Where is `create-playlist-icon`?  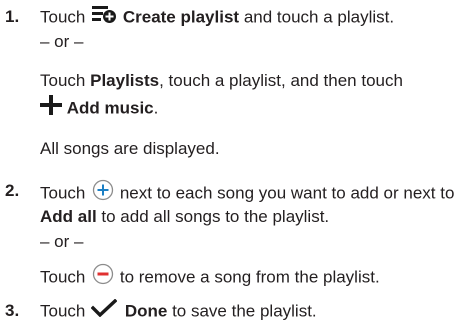 create-playlist-icon is located at coordinates (104, 17).